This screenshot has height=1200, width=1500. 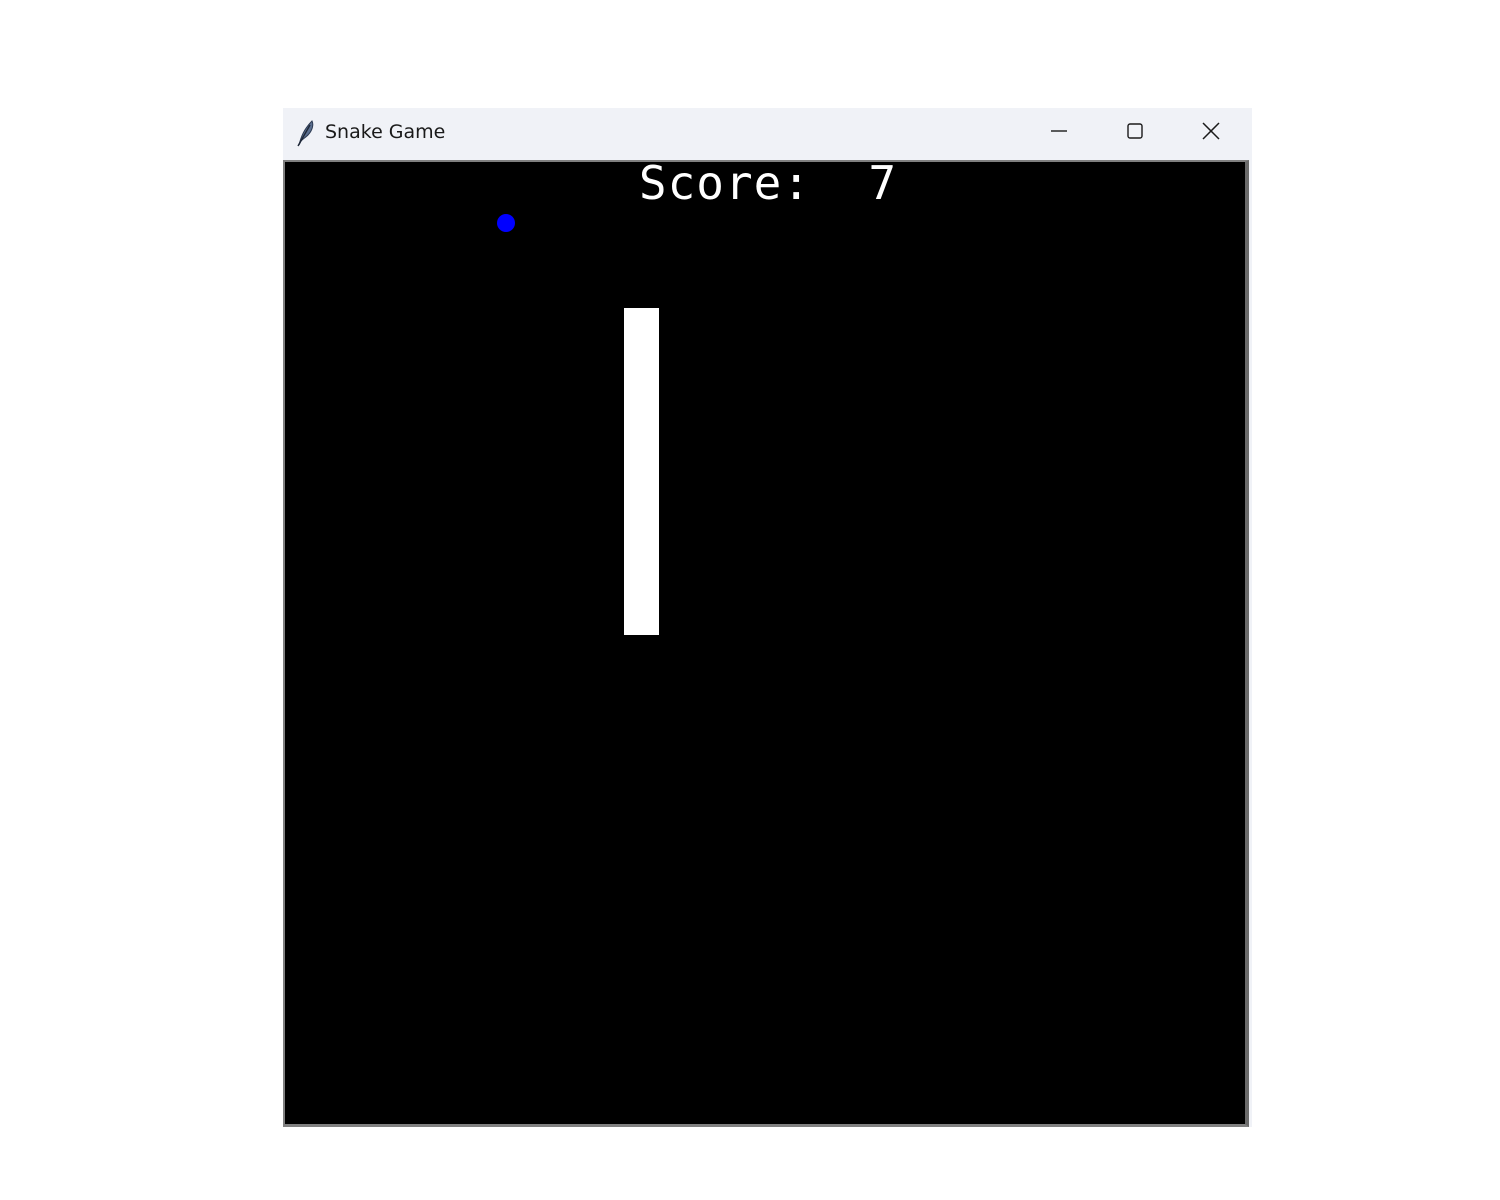 What do you see at coordinates (306, 133) in the screenshot?
I see `feather-icon` at bounding box center [306, 133].